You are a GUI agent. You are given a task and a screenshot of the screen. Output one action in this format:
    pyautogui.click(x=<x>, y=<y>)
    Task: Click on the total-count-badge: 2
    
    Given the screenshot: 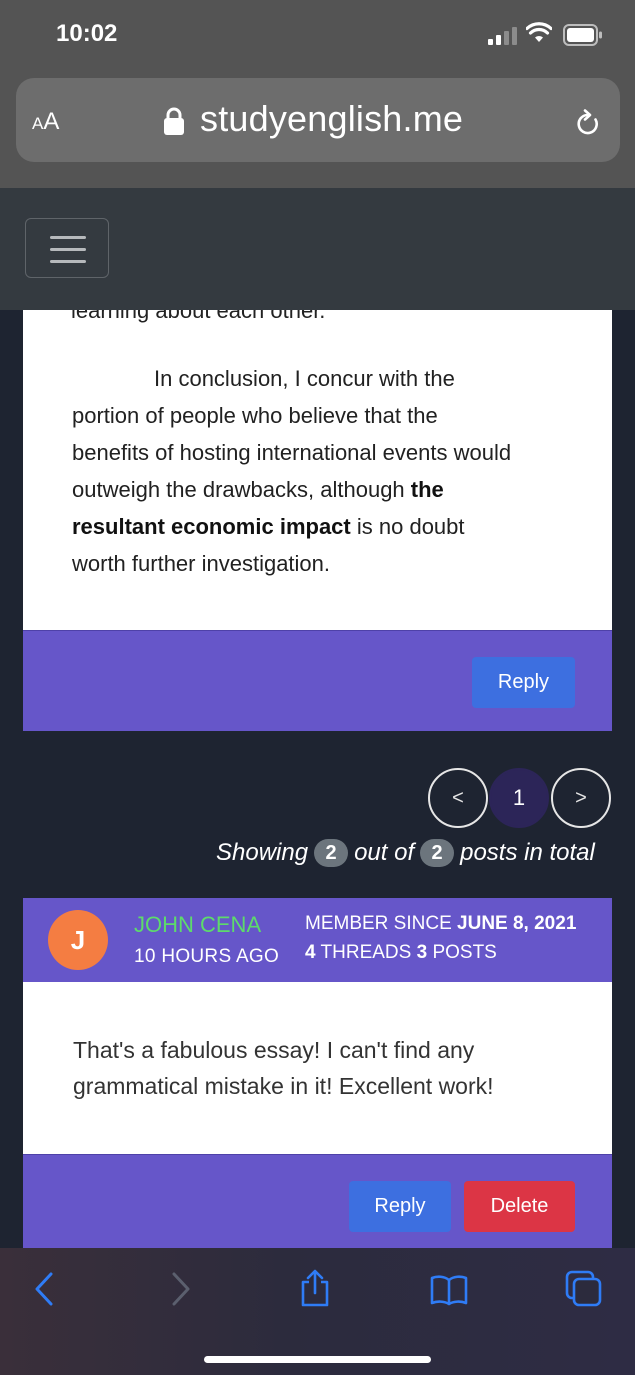 What is the action you would take?
    pyautogui.click(x=437, y=853)
    